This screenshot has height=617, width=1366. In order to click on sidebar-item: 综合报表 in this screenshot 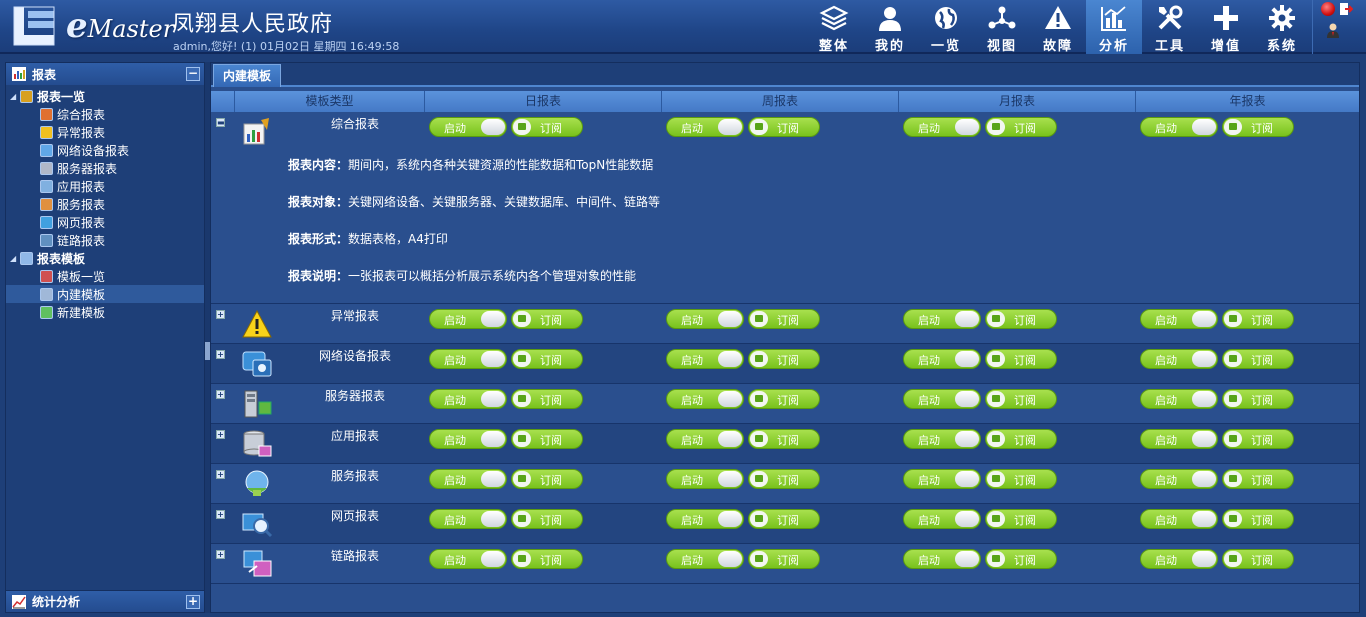, I will do `click(105, 114)`.